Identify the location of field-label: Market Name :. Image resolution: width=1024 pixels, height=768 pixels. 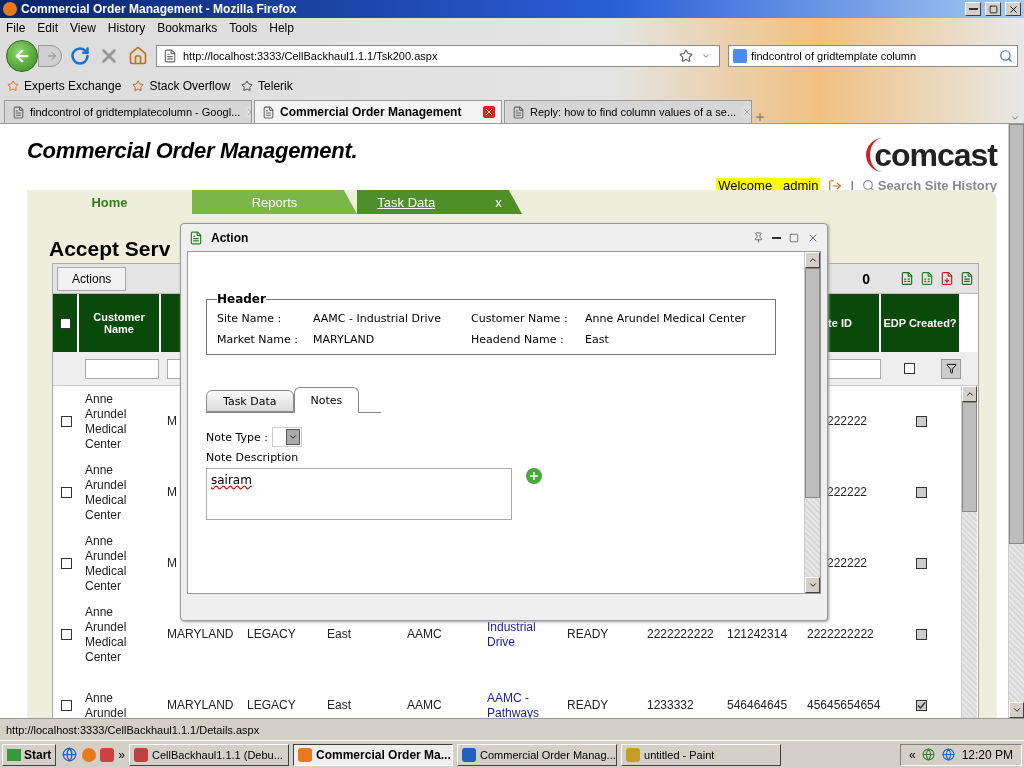
(258, 339).